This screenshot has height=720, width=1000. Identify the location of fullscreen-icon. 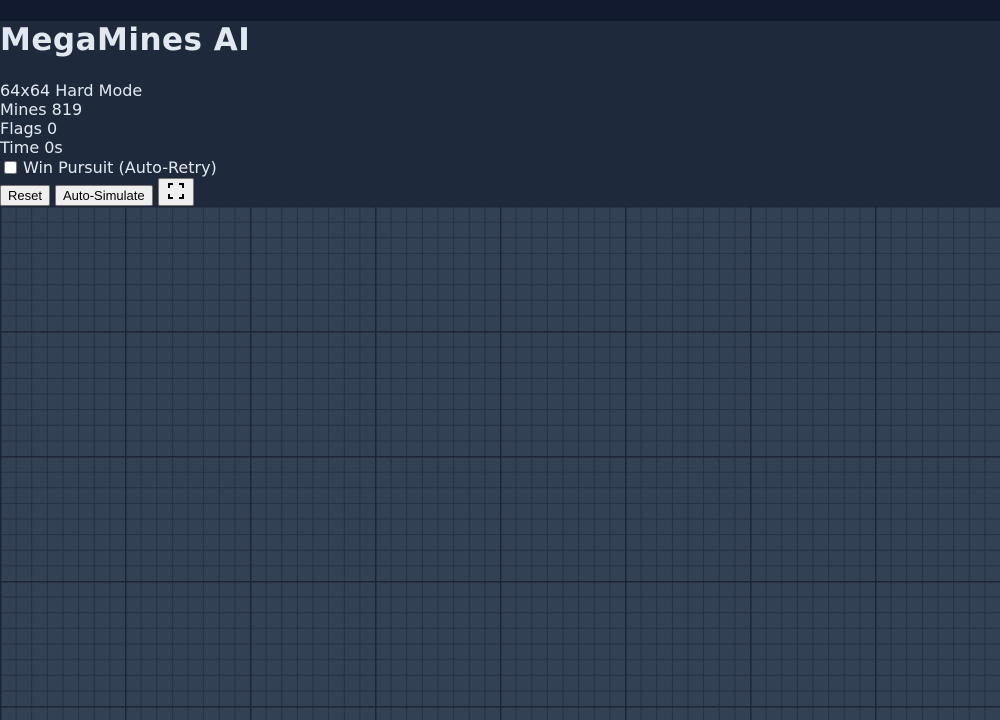
(175, 192).